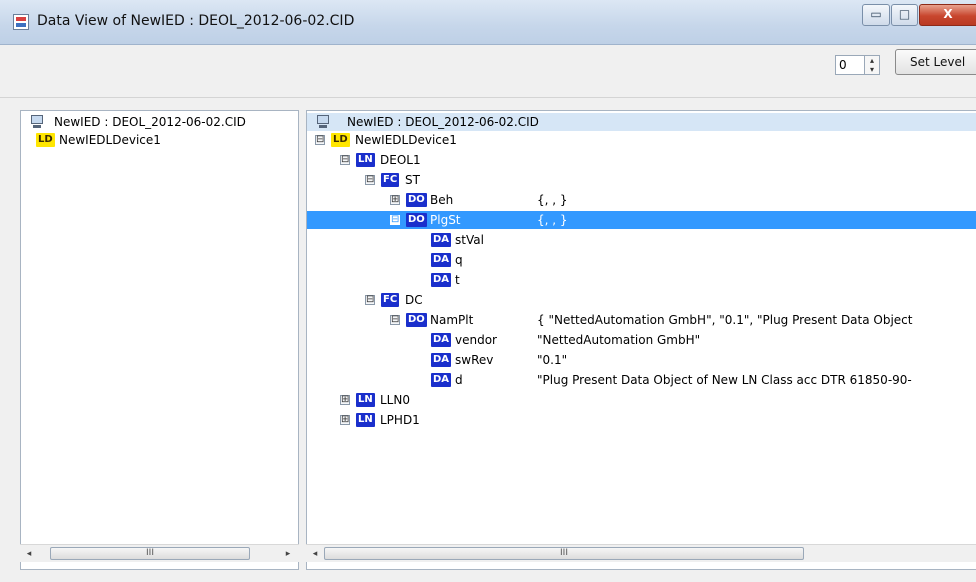 The height and width of the screenshot is (582, 976). Describe the element at coordinates (150, 122) in the screenshot. I see `left-root-label: NewIED : DEOL_2012-06-02.CID` at that location.